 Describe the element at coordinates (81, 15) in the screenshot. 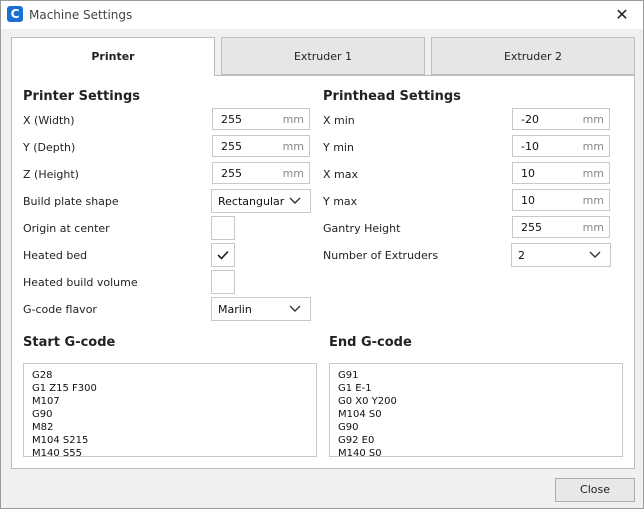

I see `window-title: Machine Settings` at that location.